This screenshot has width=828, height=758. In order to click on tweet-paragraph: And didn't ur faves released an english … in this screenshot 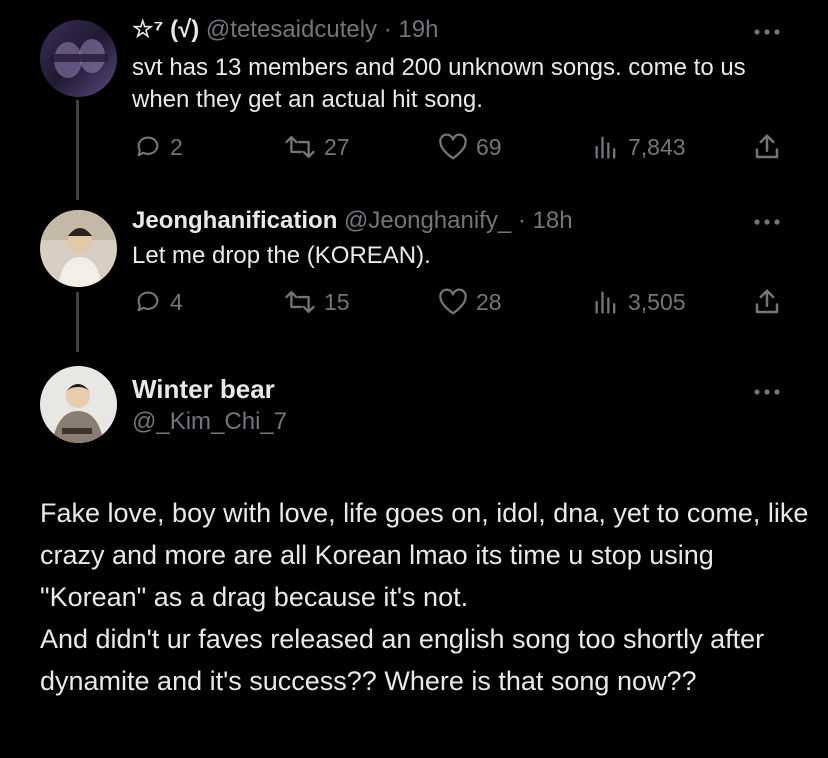, I will do `click(402, 660)`.